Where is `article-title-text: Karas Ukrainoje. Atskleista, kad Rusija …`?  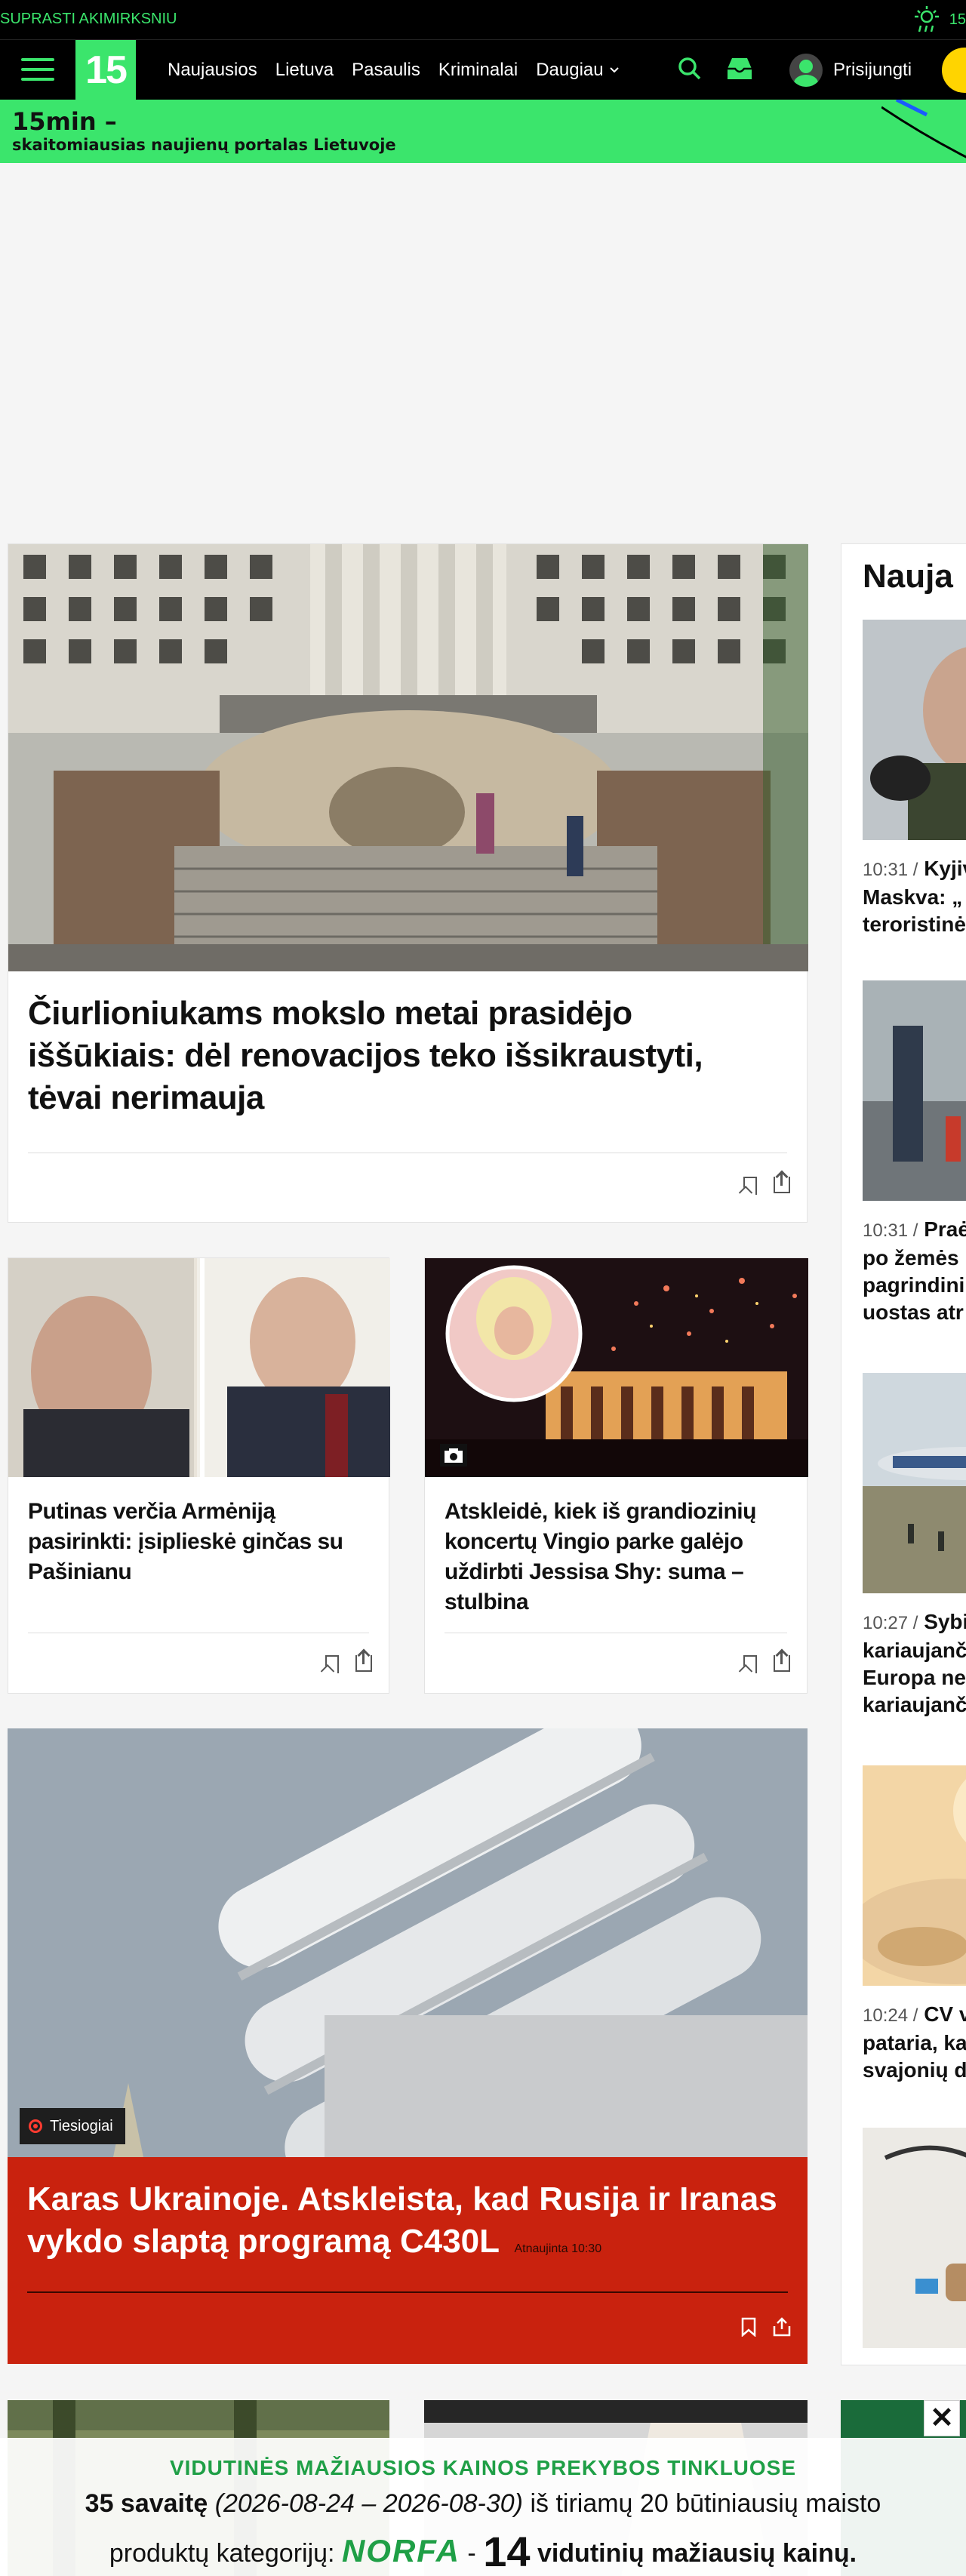
article-title-text: Karas Ukrainoje. Atskleista, kad Rusija … is located at coordinates (402, 2220).